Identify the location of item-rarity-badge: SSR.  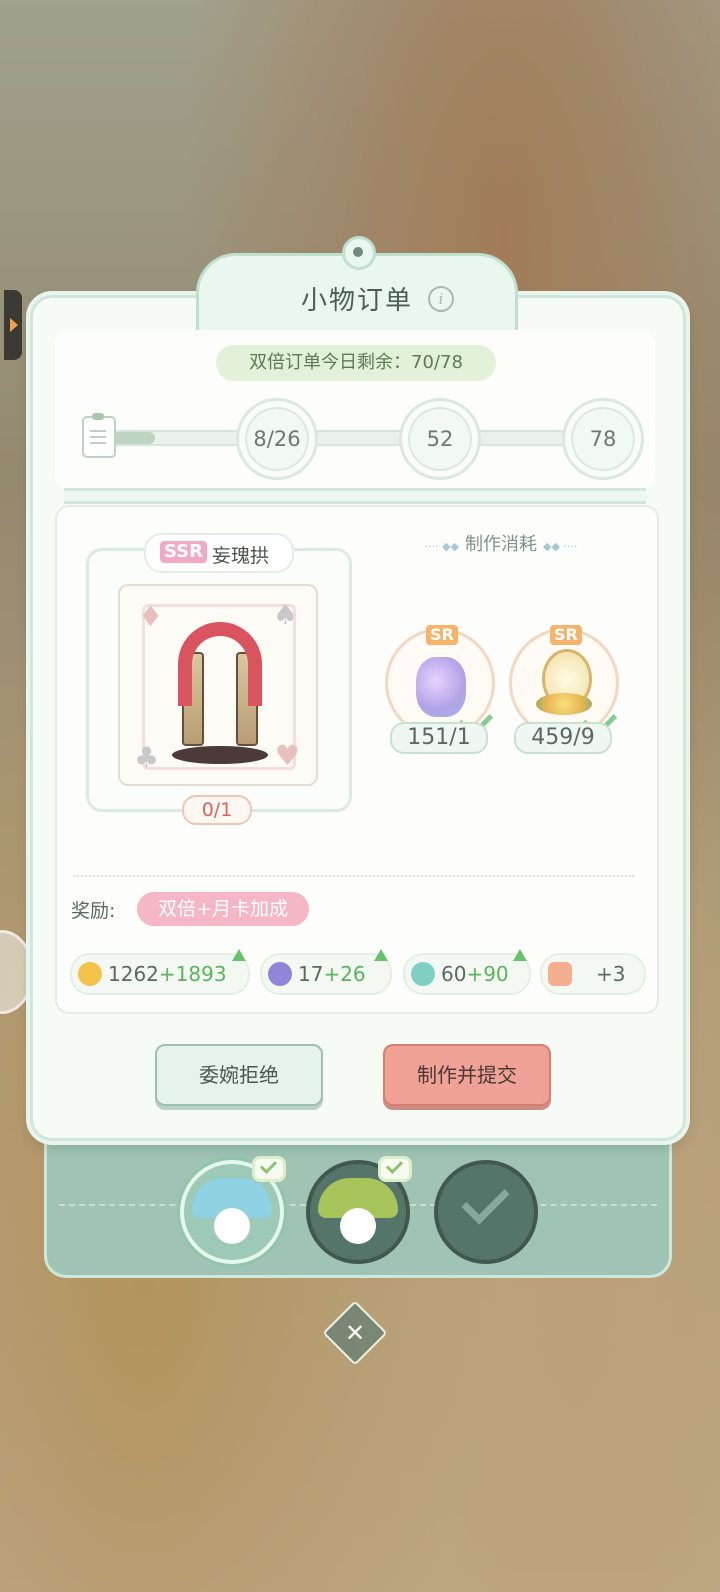
(183, 552).